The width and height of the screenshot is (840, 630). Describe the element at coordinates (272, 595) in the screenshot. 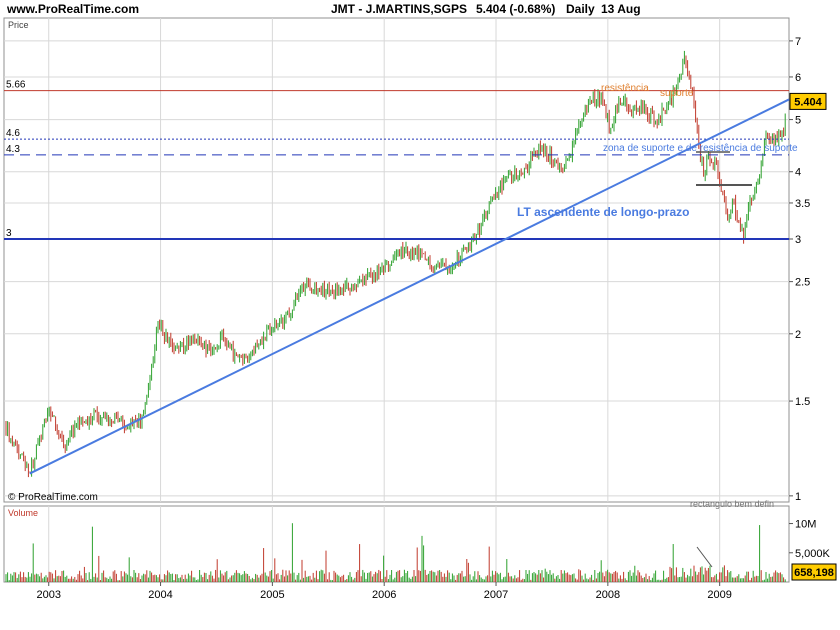

I see `x-tick-label: 2005` at that location.